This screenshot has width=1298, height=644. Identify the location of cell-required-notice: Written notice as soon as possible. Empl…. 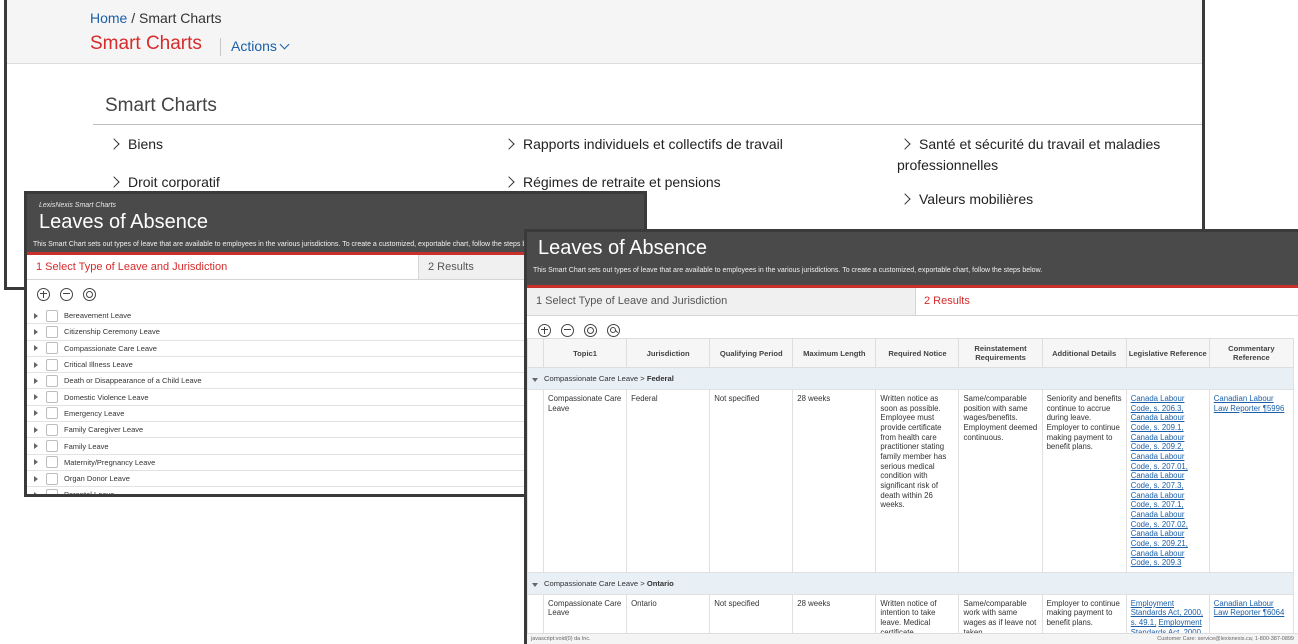
(917, 481).